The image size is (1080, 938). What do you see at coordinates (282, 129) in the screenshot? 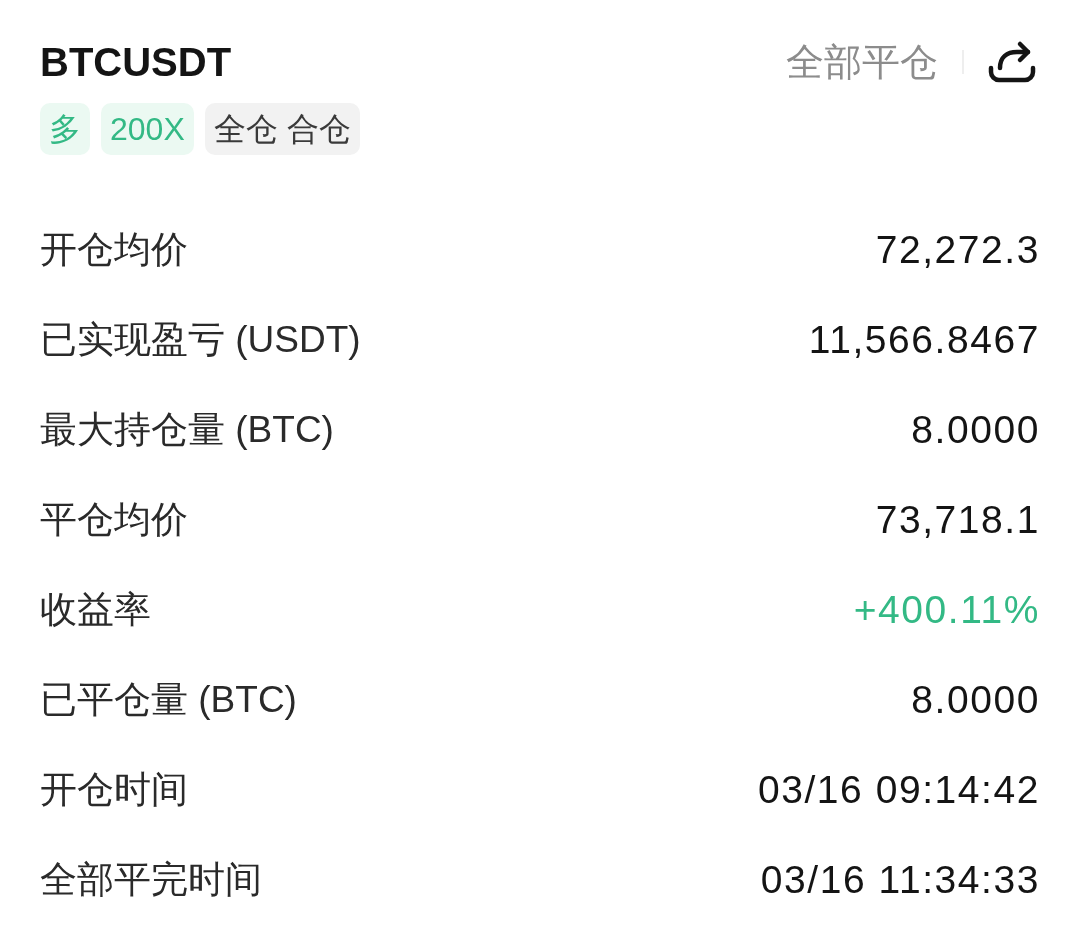
I see `position-tag: 全仓 合仓` at bounding box center [282, 129].